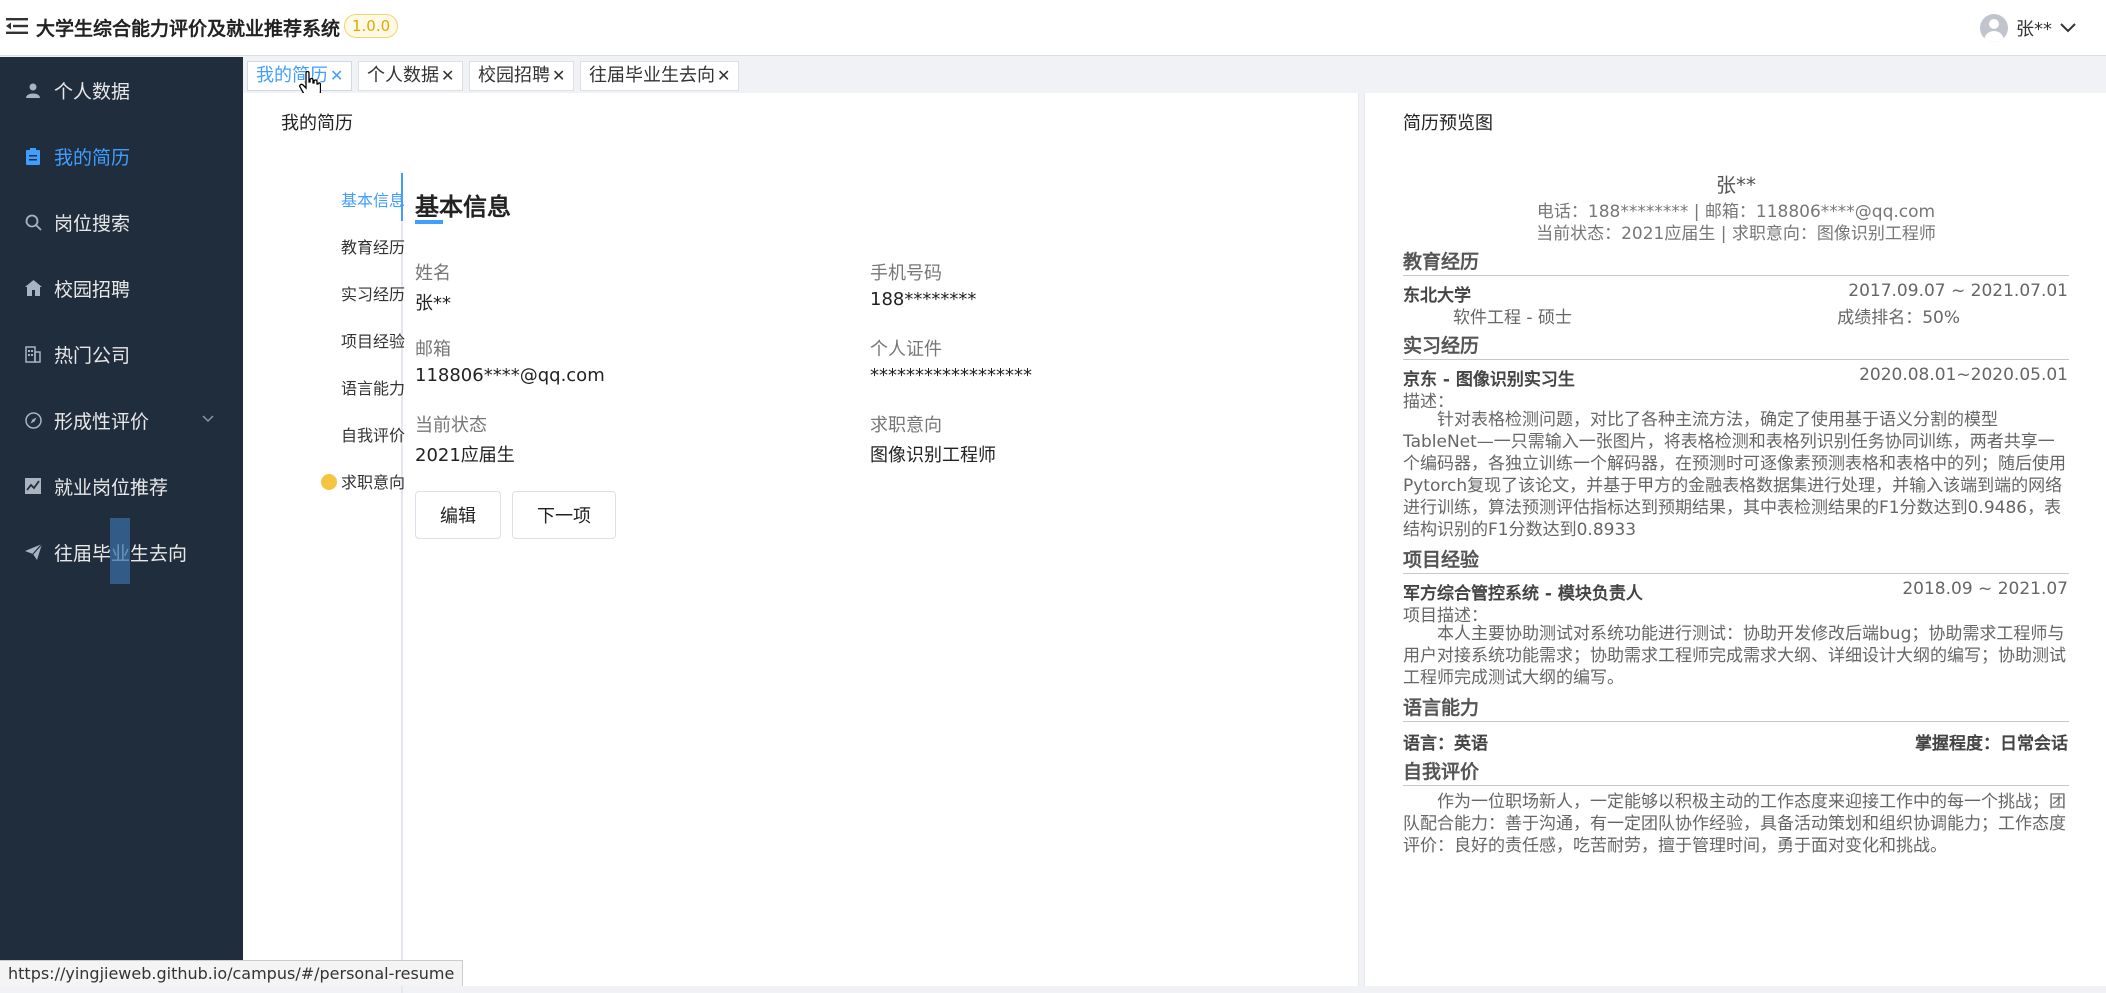  What do you see at coordinates (33, 156) in the screenshot?
I see `clipboard-icon` at bounding box center [33, 156].